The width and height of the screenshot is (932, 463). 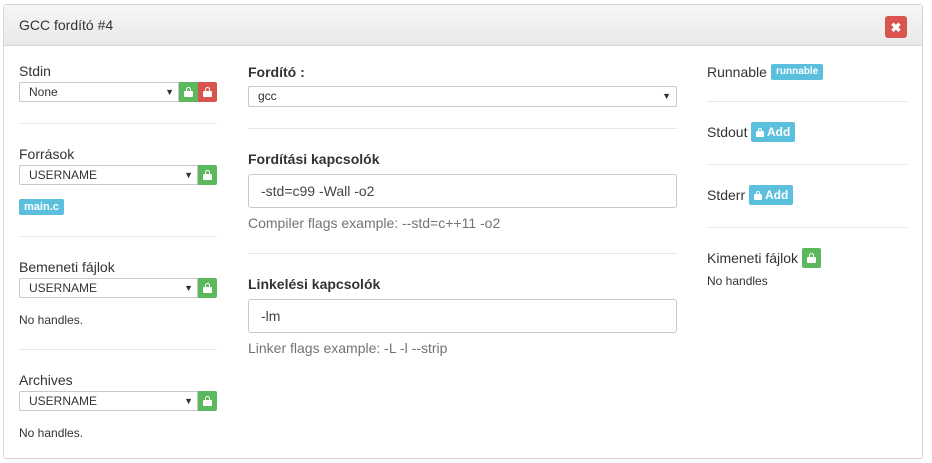 What do you see at coordinates (67, 267) in the screenshot?
I see `input-files-label: Bemeneti fájlok` at bounding box center [67, 267].